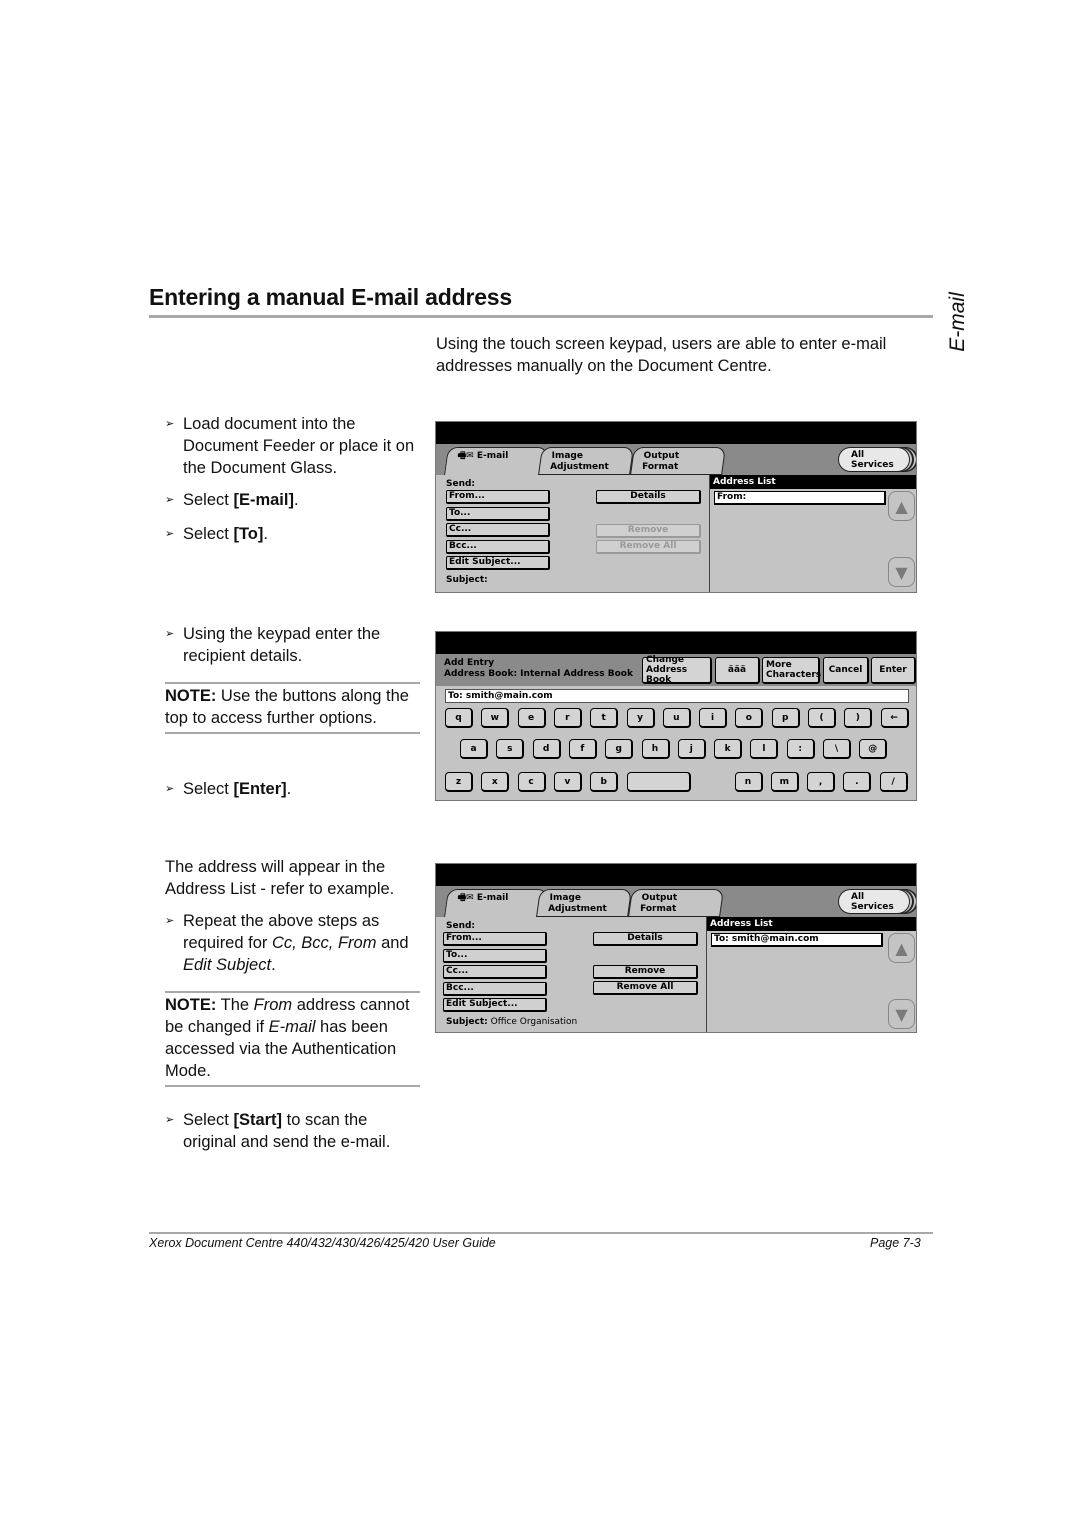 The image size is (1080, 1528). I want to click on key-n: n, so click(748, 782).